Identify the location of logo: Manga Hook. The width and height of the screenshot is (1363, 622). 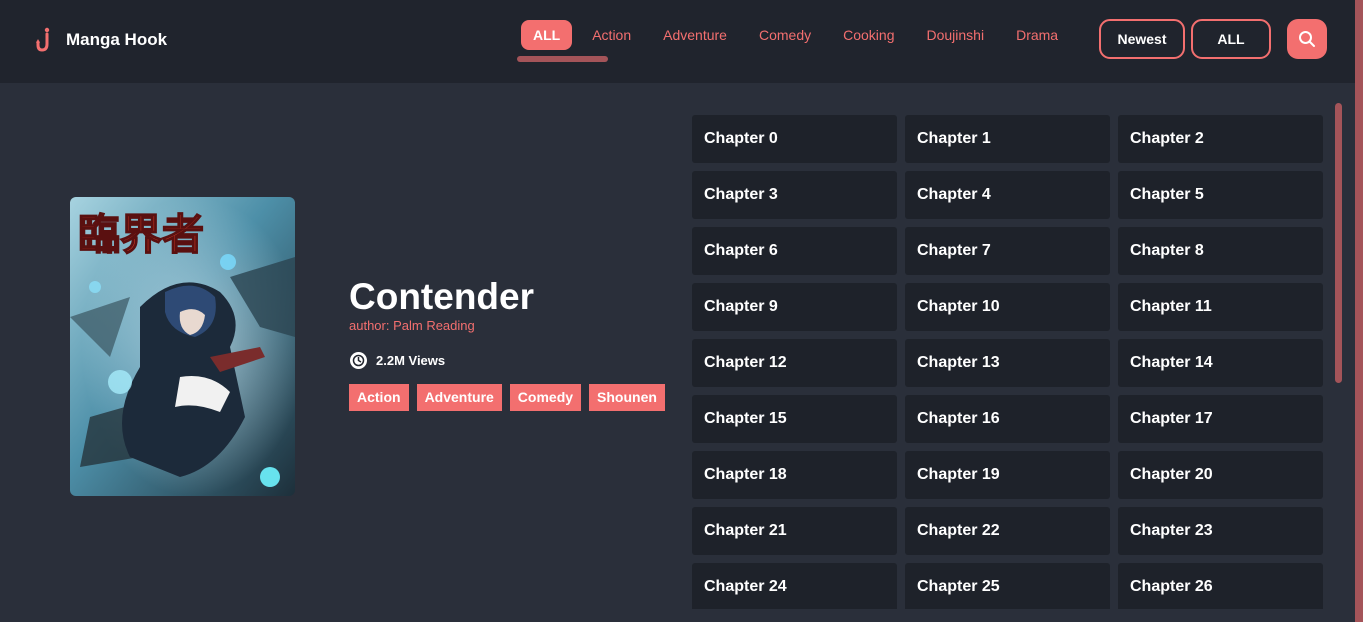
(101, 40).